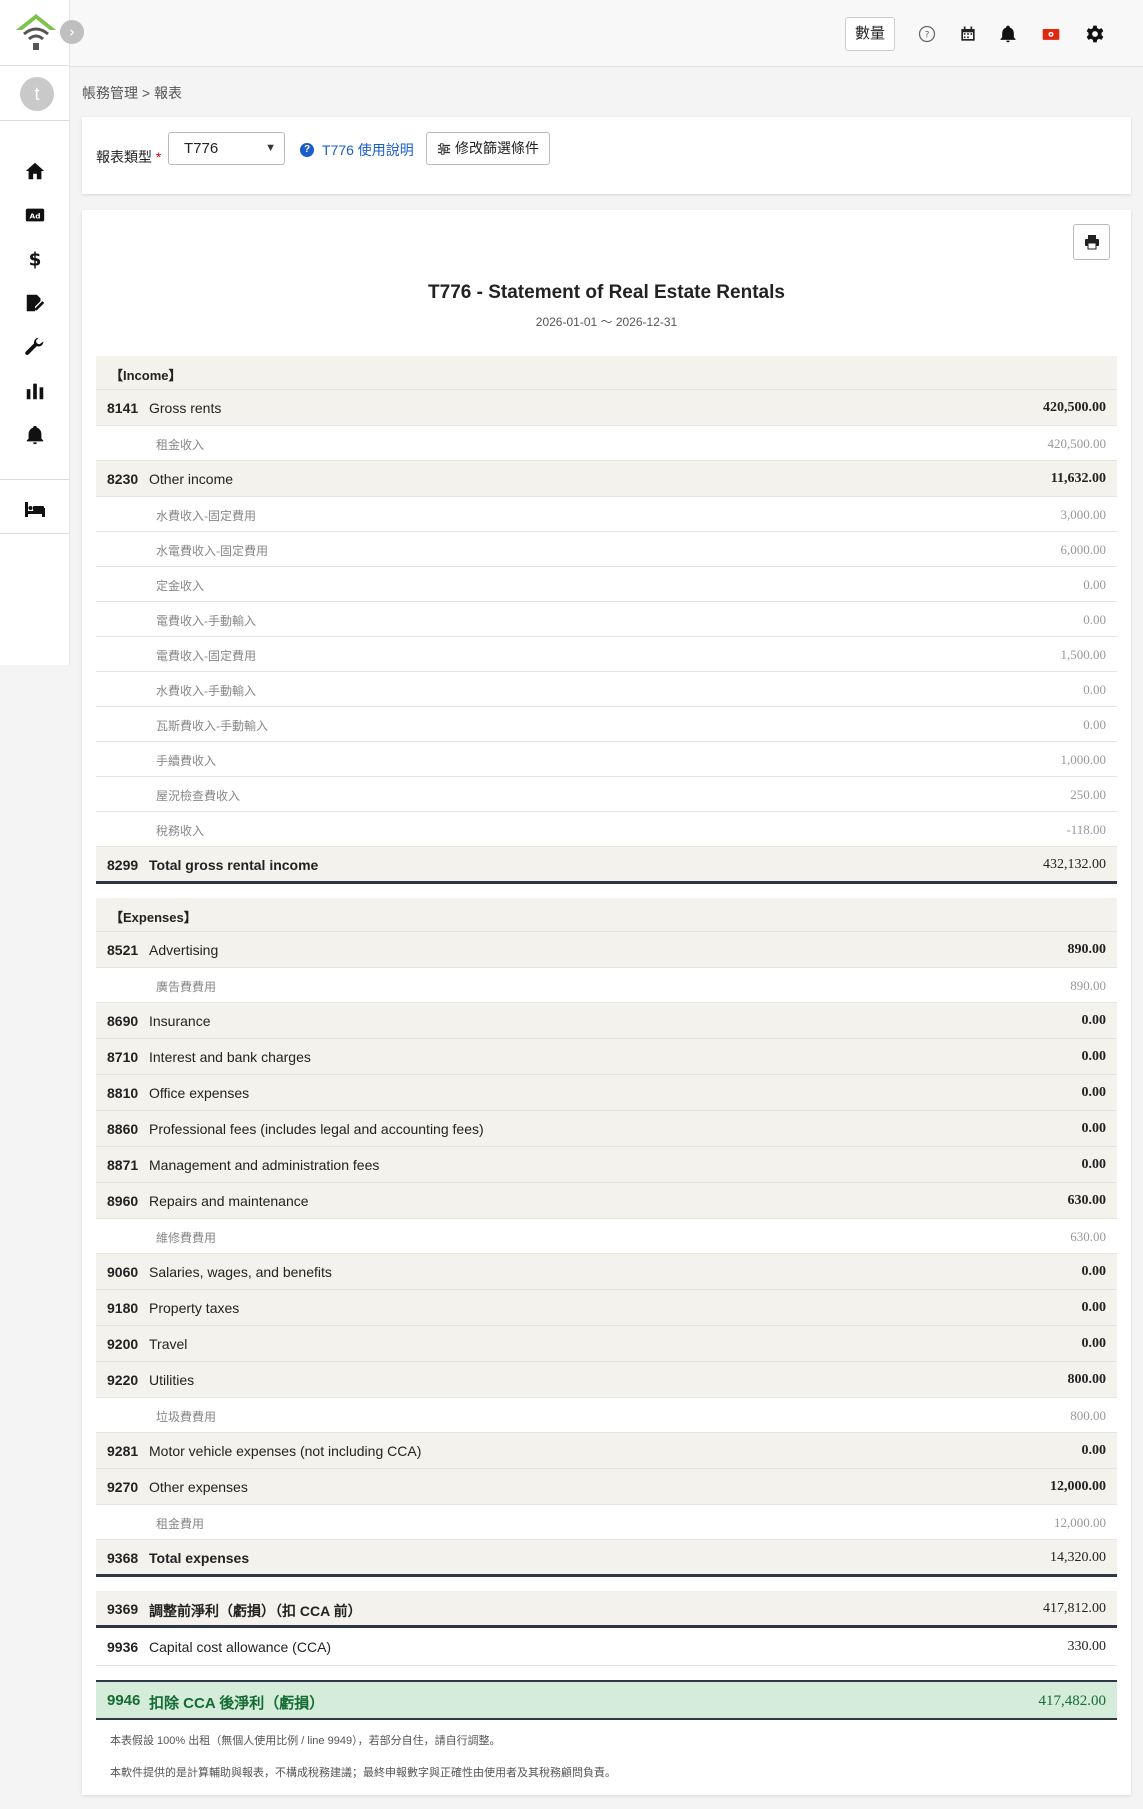 Image resolution: width=1143 pixels, height=1809 pixels. Describe the element at coordinates (186, 1238) in the screenshot. I see `line-label: 維修費費用` at that location.